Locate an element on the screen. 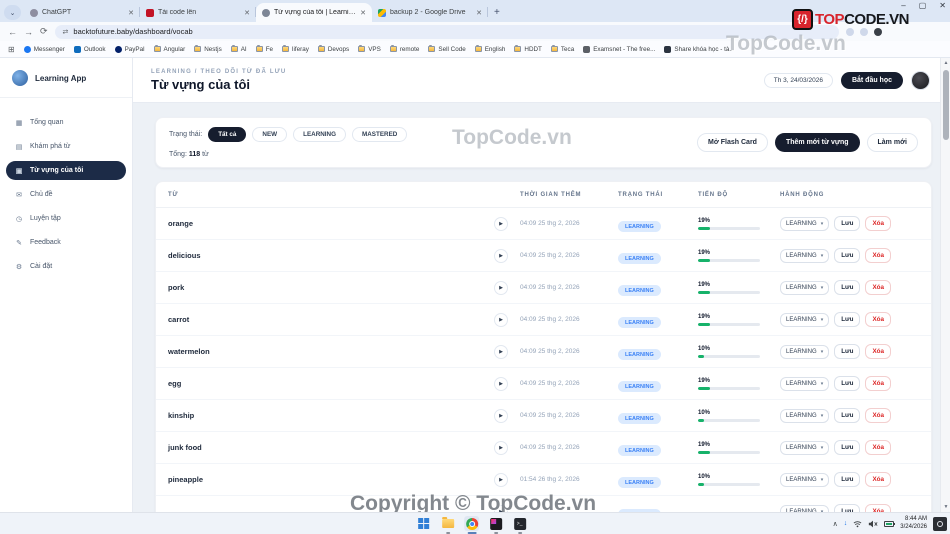  browser-tab: ChatGPT ✕ is located at coordinates (82, 12).